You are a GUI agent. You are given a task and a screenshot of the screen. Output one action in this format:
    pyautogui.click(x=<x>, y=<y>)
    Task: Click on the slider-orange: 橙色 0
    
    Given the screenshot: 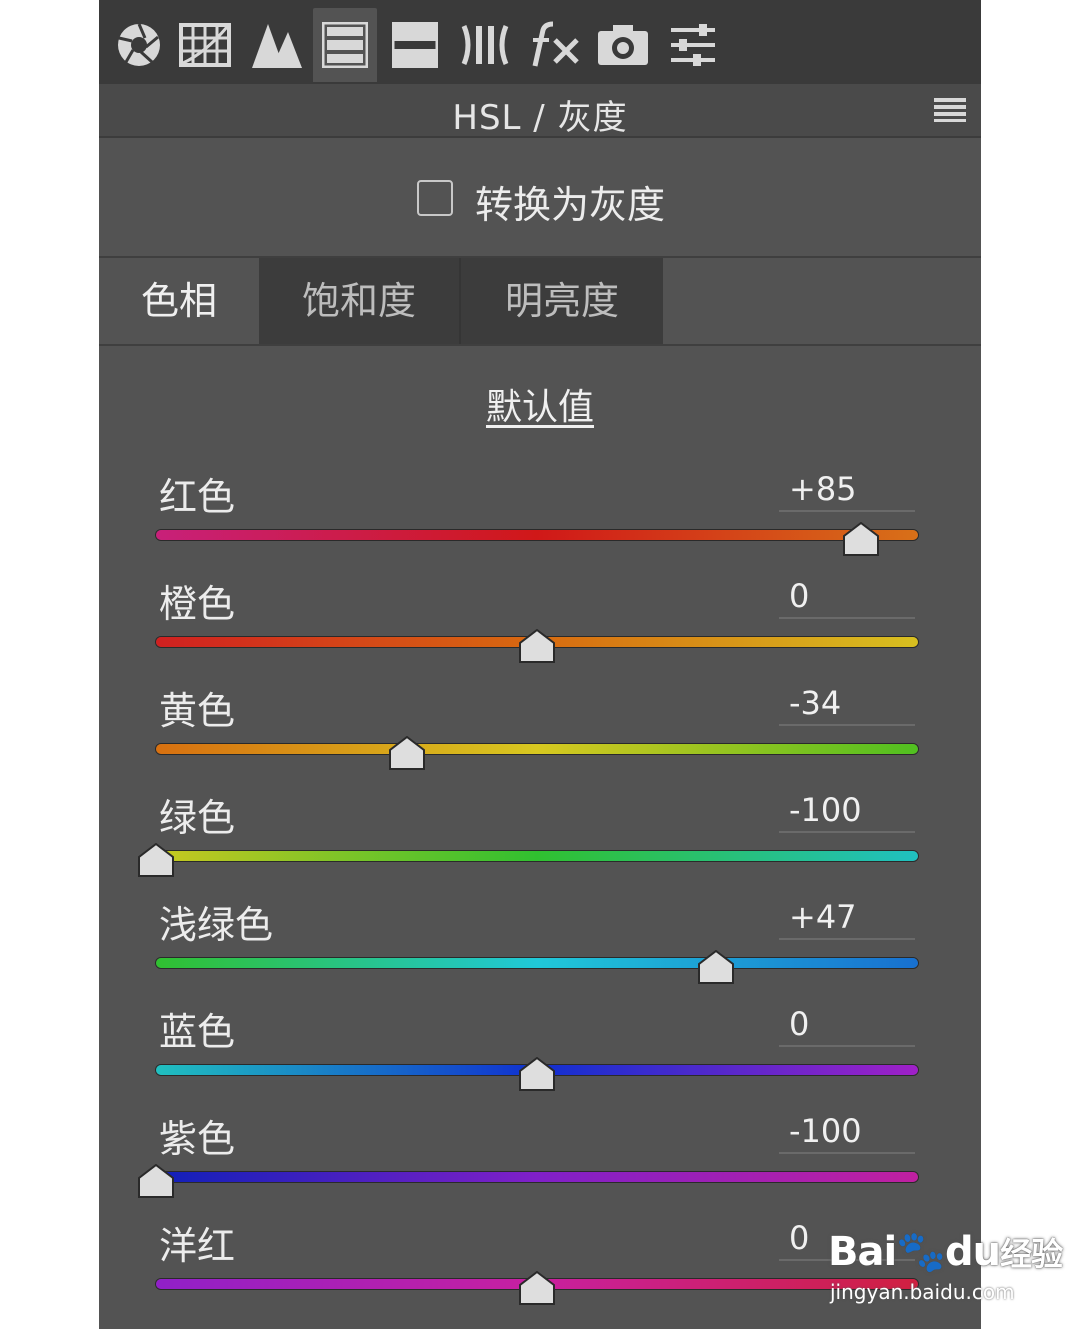 What is the action you would take?
    pyautogui.click(x=540, y=626)
    